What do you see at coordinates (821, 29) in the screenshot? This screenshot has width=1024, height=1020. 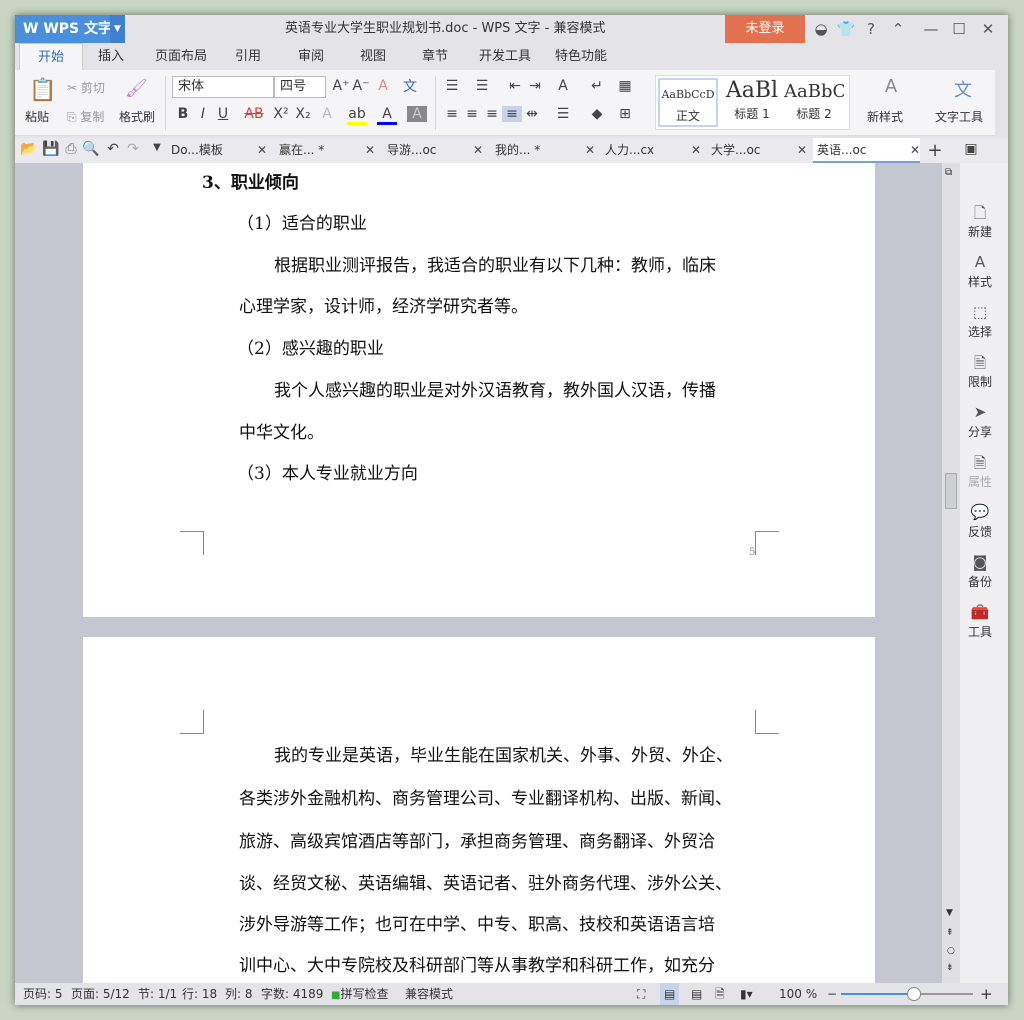 I see `skin-icon: ◒` at bounding box center [821, 29].